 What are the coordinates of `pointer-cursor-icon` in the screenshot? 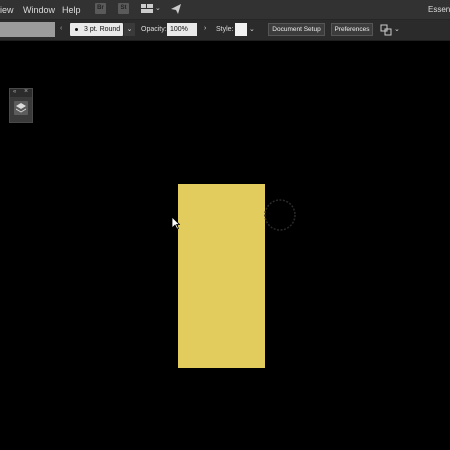 It's located at (175, 223).